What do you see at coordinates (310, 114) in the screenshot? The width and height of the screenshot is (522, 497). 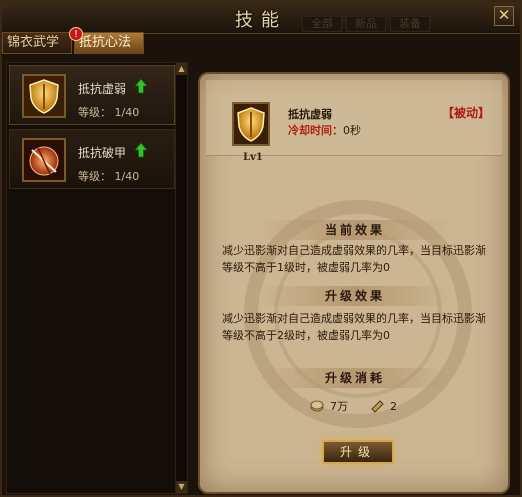 I see `detail-skill-name: 抵抗虚弱` at bounding box center [310, 114].